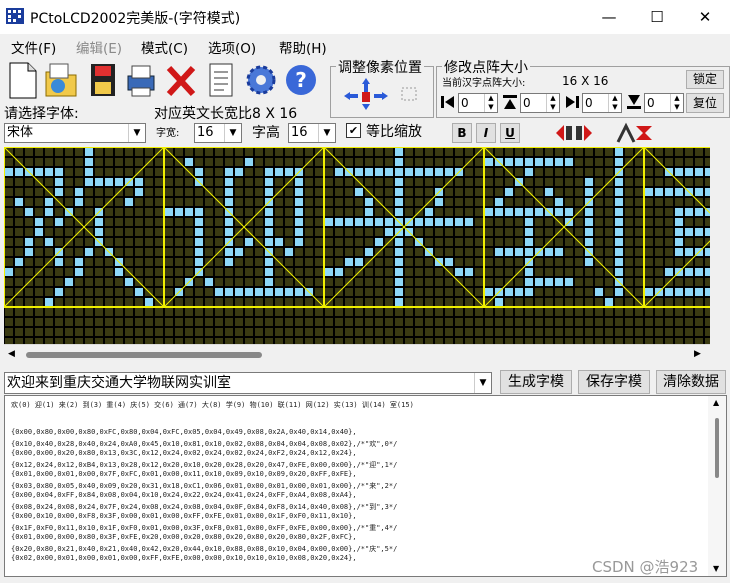 This screenshot has height=583, width=730. What do you see at coordinates (103, 80) in the screenshot?
I see `save-icon` at bounding box center [103, 80].